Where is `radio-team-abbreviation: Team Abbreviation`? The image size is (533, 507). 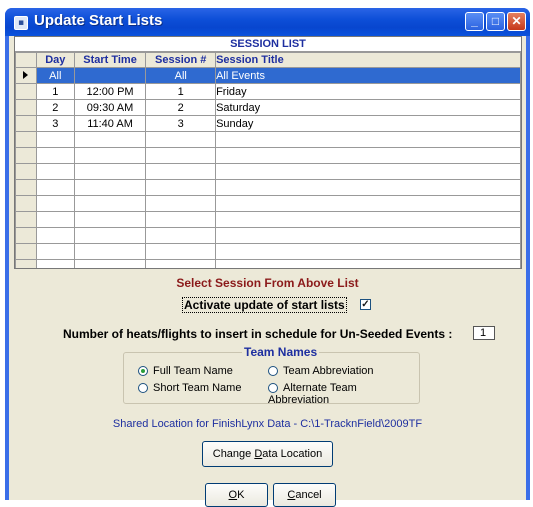
radio-team-abbreviation: Team Abbreviation is located at coordinates (321, 371).